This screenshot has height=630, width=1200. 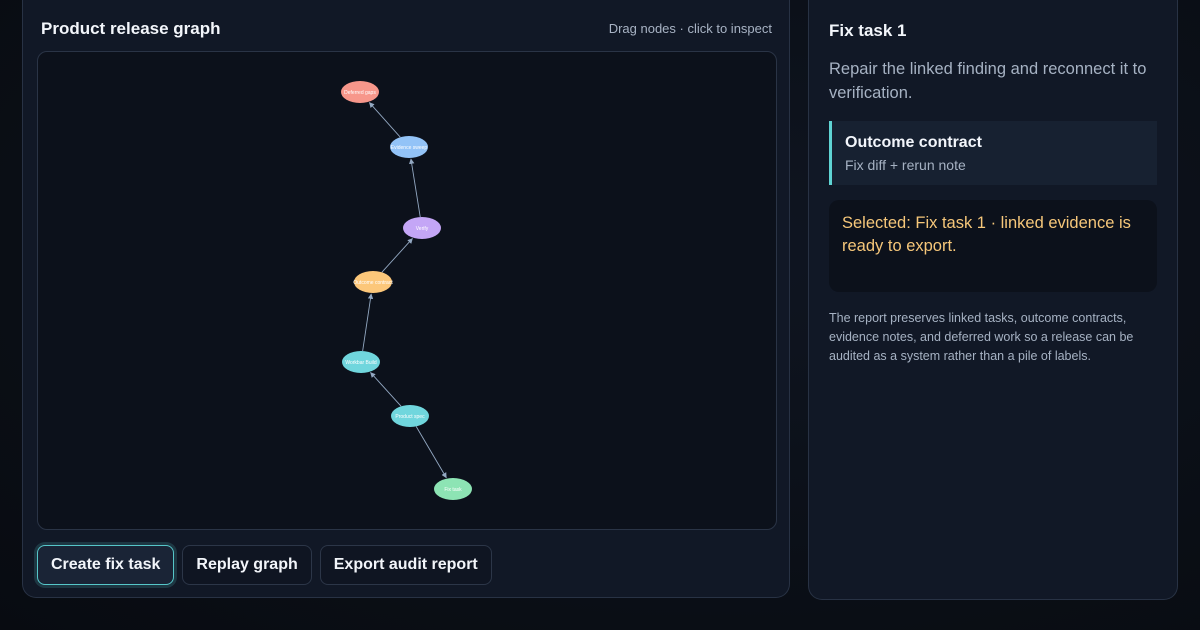 I want to click on graph-node-label: Deferred gaps, so click(x=360, y=93).